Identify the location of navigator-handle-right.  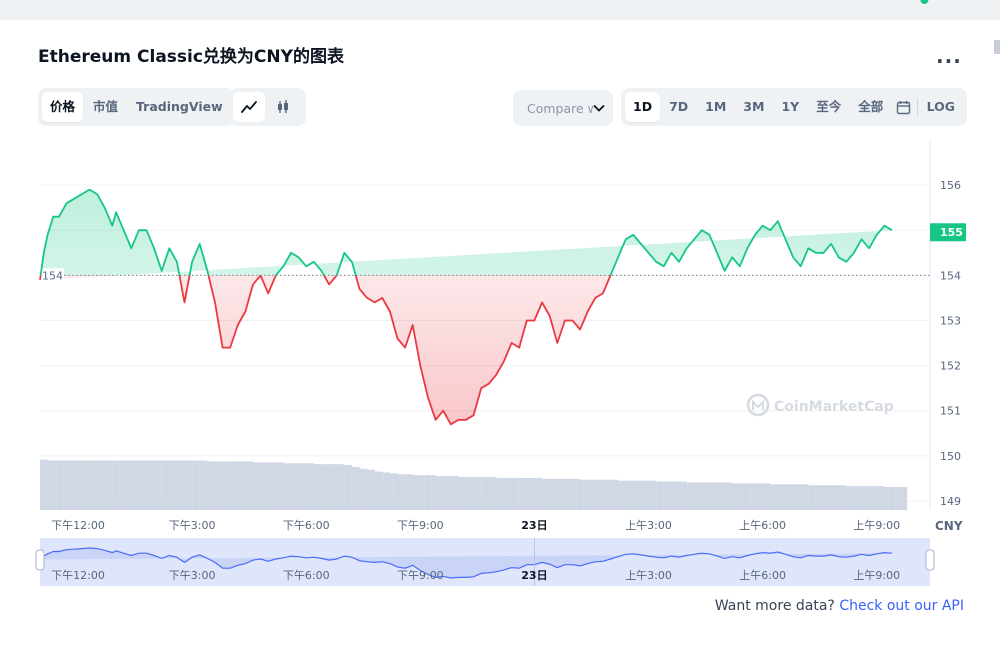
(930, 560).